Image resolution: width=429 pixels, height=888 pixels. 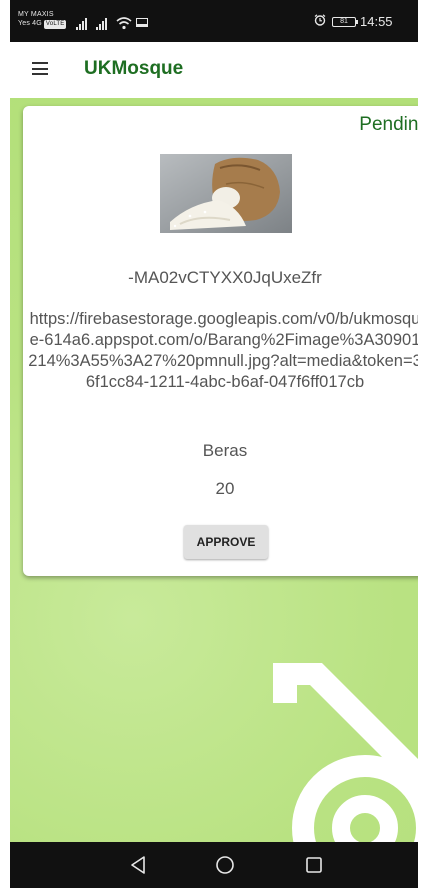 I want to click on battery-icon: 81, so click(x=345, y=22).